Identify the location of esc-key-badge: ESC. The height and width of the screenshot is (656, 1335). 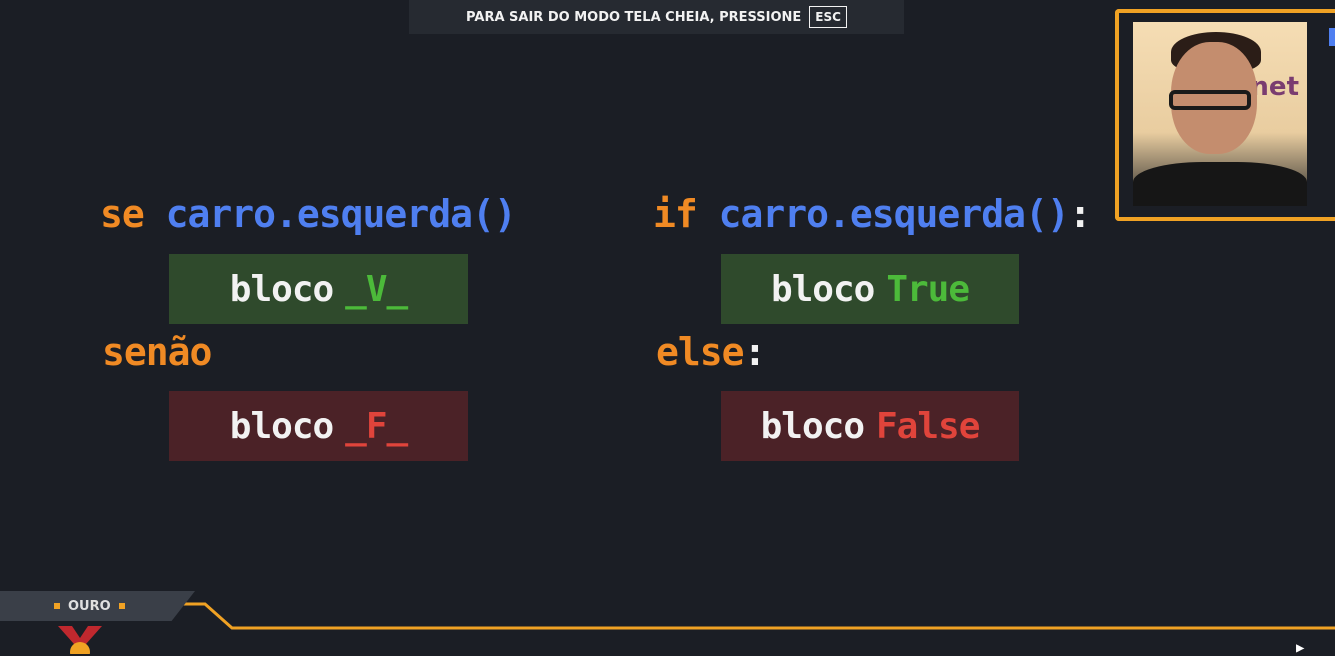
(828, 17).